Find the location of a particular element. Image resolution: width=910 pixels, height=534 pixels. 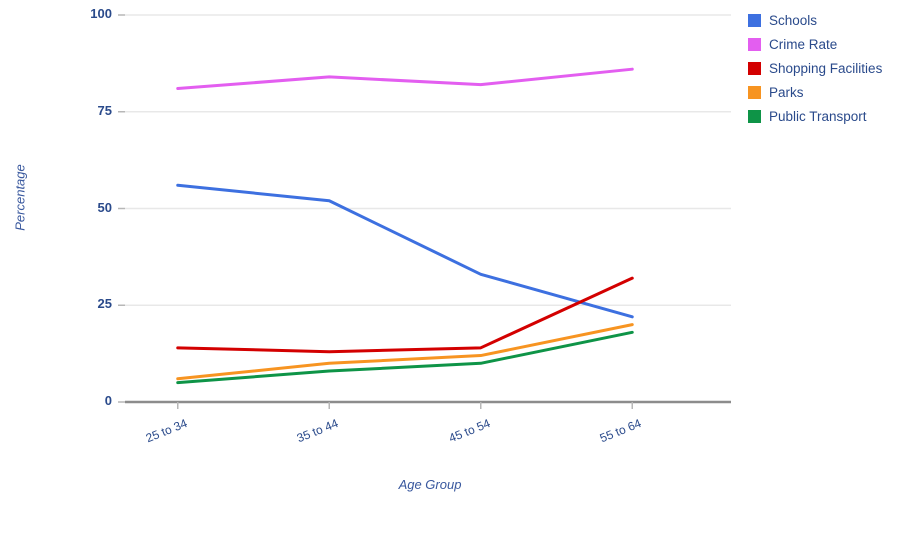

y-axis-tick-label: 0 is located at coordinates (108, 400).